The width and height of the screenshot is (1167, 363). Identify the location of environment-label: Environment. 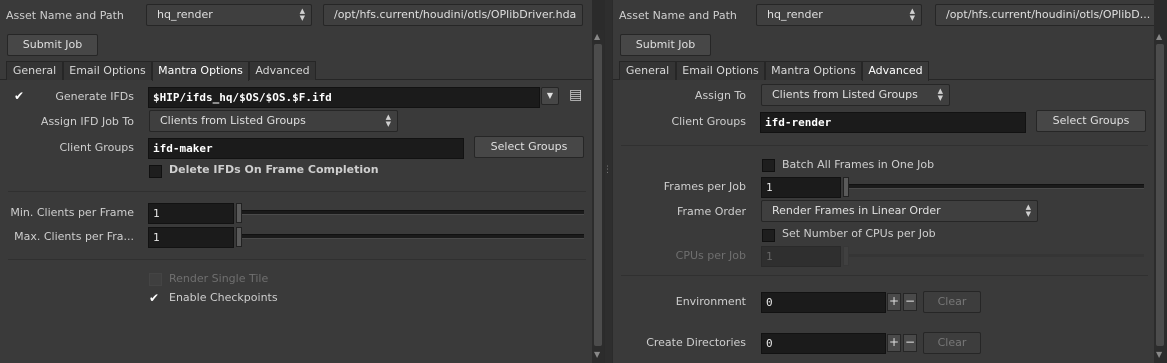
(710, 301).